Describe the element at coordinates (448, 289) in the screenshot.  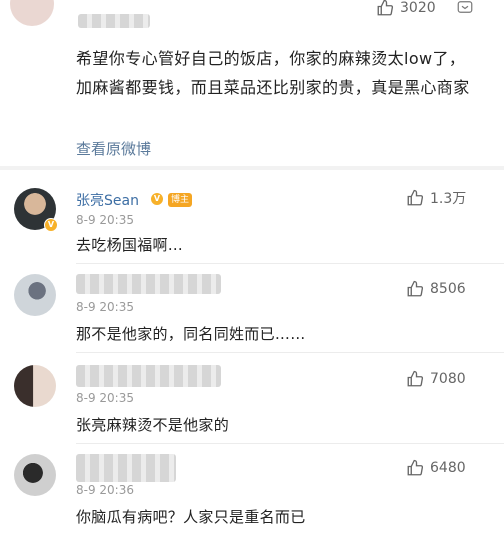
I see `like-count: 8506` at that location.